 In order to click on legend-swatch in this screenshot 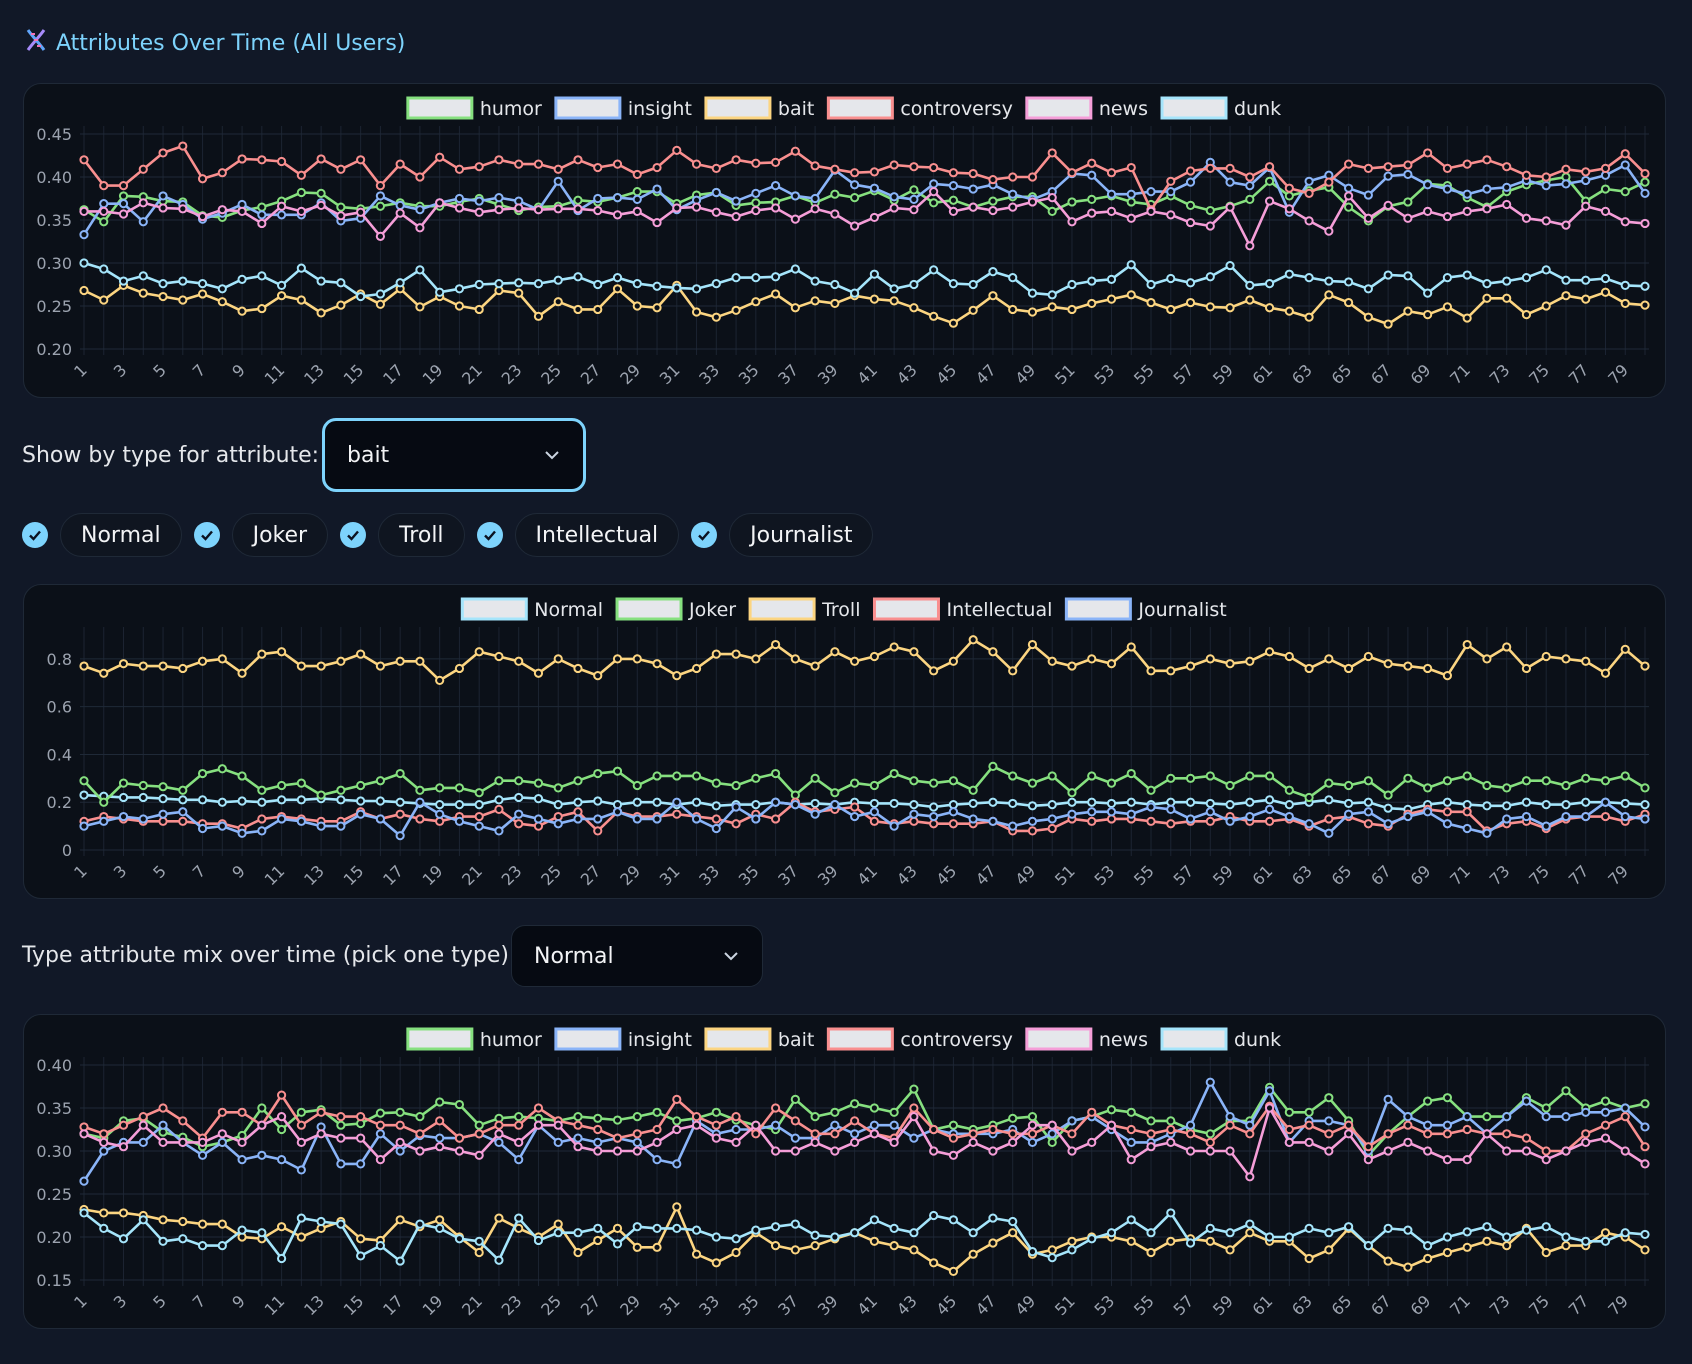, I will do `click(738, 1039)`.